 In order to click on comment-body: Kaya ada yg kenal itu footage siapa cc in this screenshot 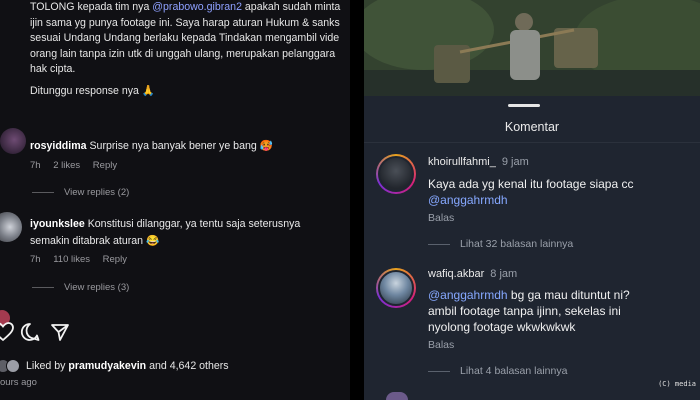, I will do `click(531, 184)`.